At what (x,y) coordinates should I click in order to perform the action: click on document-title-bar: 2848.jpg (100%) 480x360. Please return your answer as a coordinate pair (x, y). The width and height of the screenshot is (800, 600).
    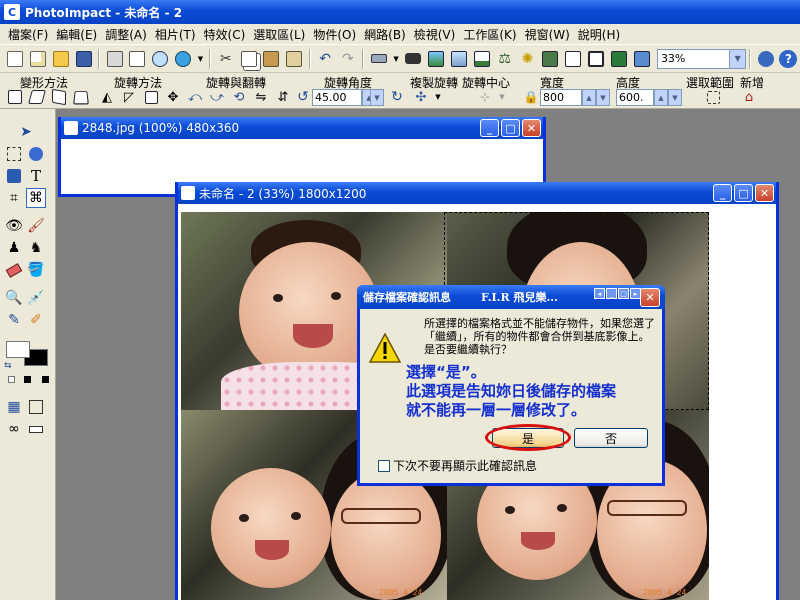
    Looking at the image, I should click on (302, 128).